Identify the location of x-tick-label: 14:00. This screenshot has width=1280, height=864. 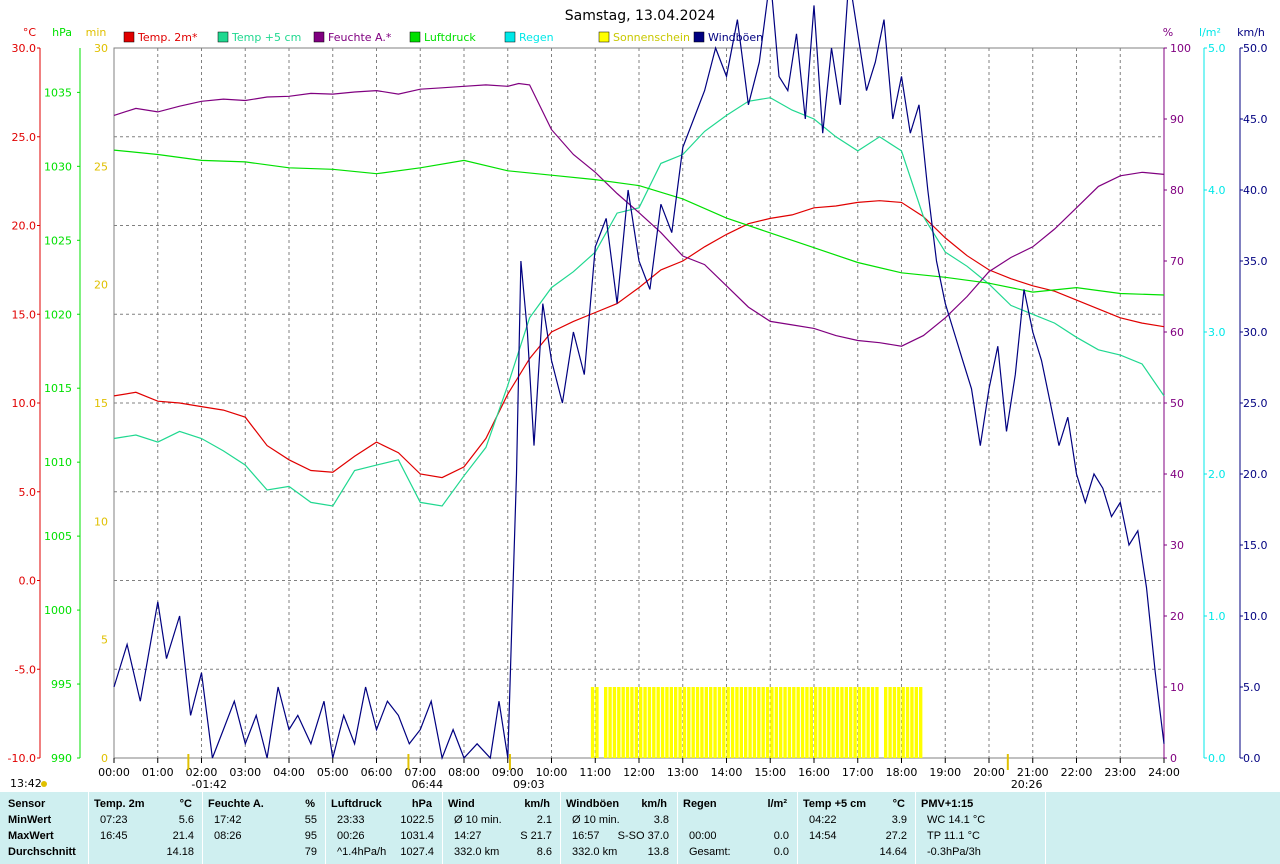
(727, 772).